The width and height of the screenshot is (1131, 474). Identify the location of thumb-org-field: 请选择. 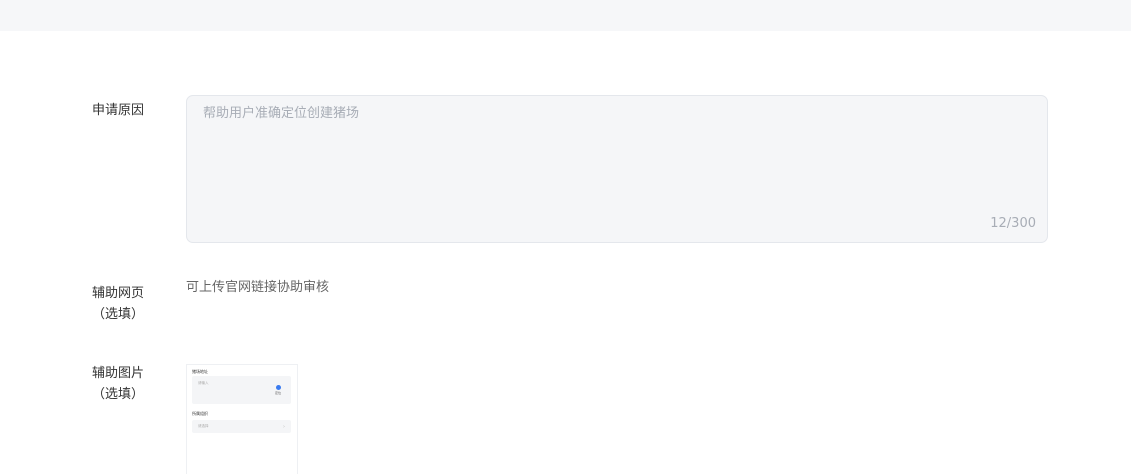
(241, 426).